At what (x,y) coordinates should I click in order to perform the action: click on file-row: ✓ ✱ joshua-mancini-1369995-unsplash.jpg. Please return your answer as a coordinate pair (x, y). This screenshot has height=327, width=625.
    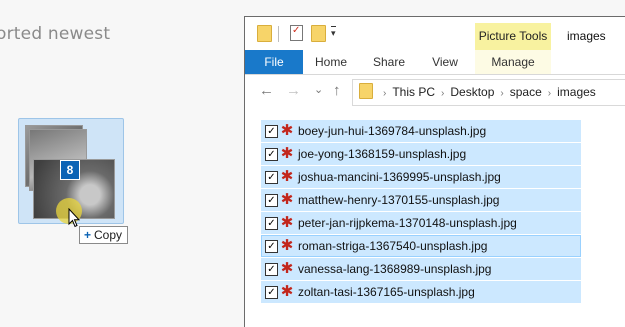
    Looking at the image, I should click on (421, 177).